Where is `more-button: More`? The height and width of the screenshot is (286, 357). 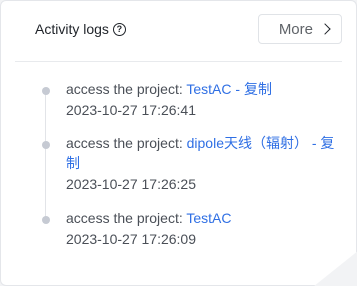 more-button: More is located at coordinates (299, 29).